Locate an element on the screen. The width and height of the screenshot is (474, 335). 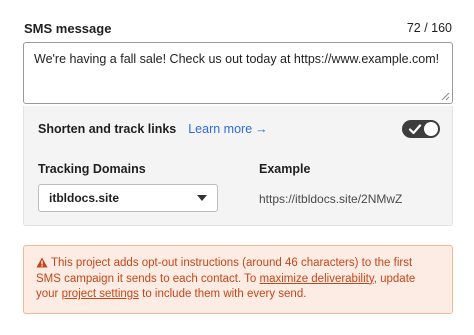
learn-more-text: Learn more is located at coordinates (220, 129).